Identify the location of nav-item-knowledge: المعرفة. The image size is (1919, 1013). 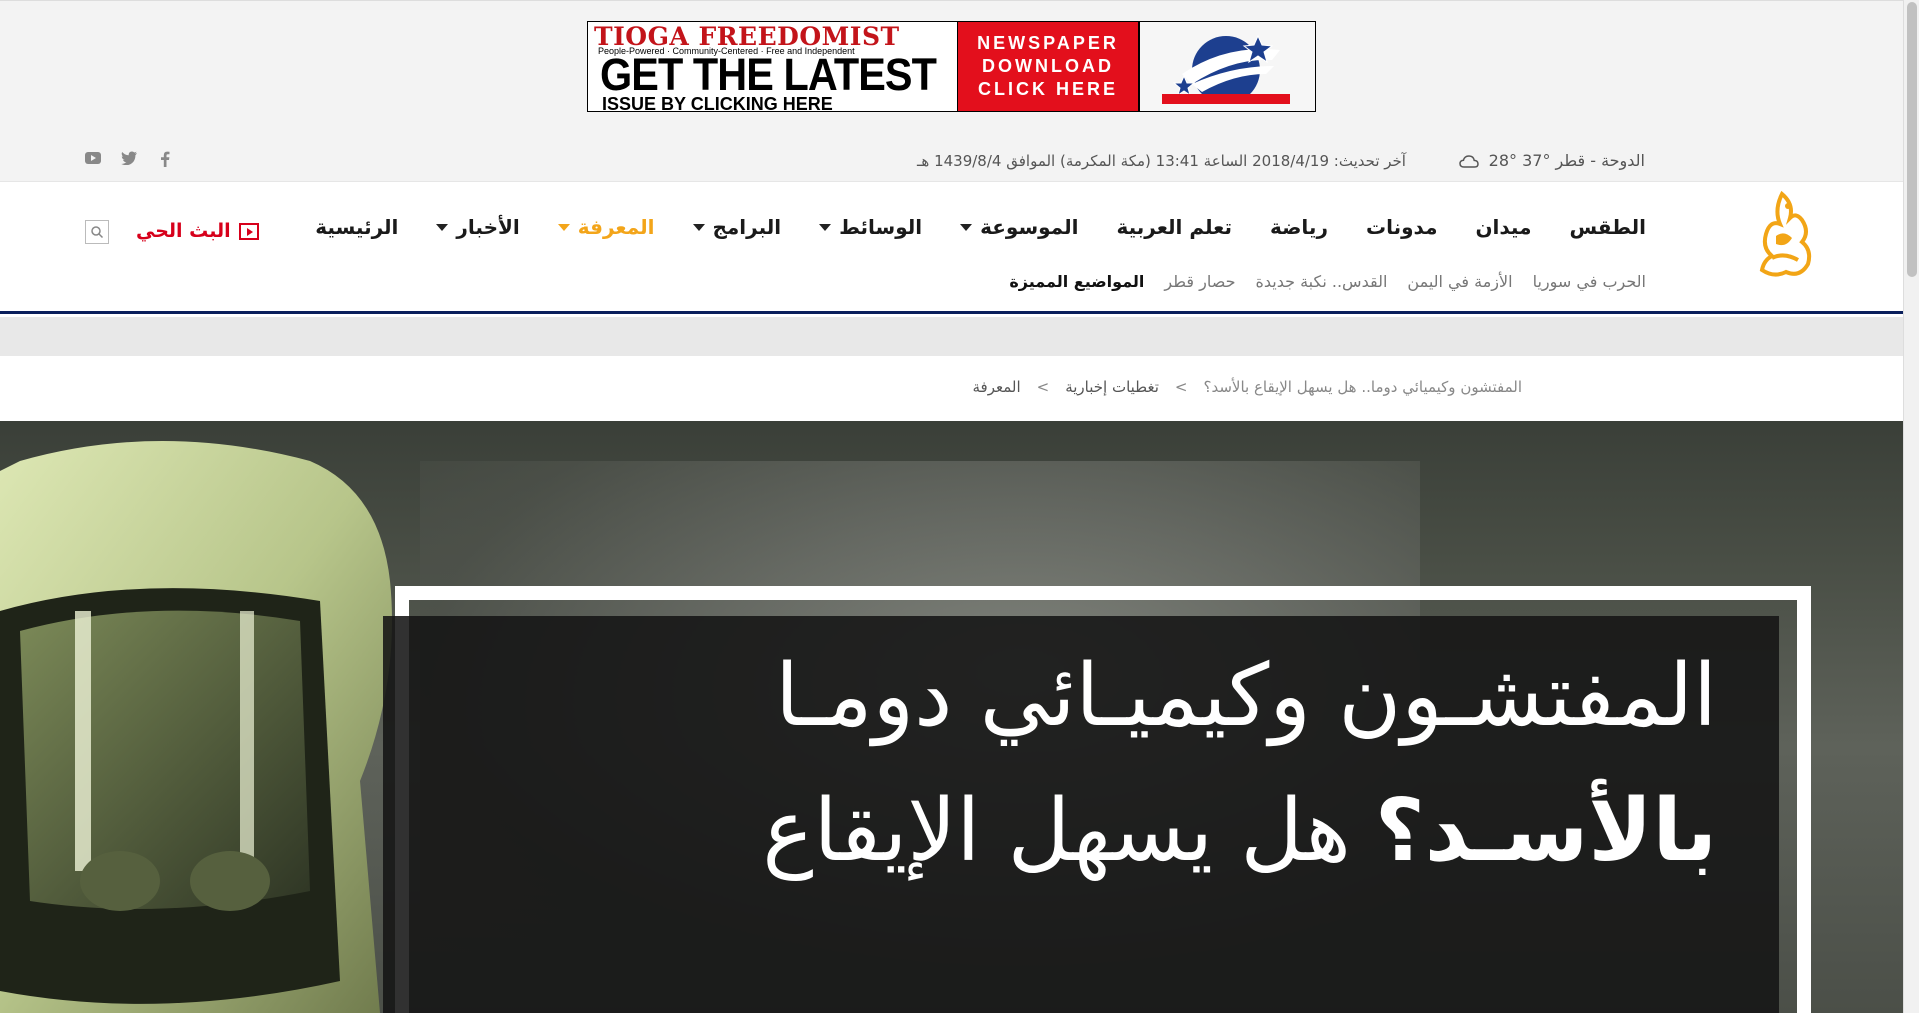
(606, 227).